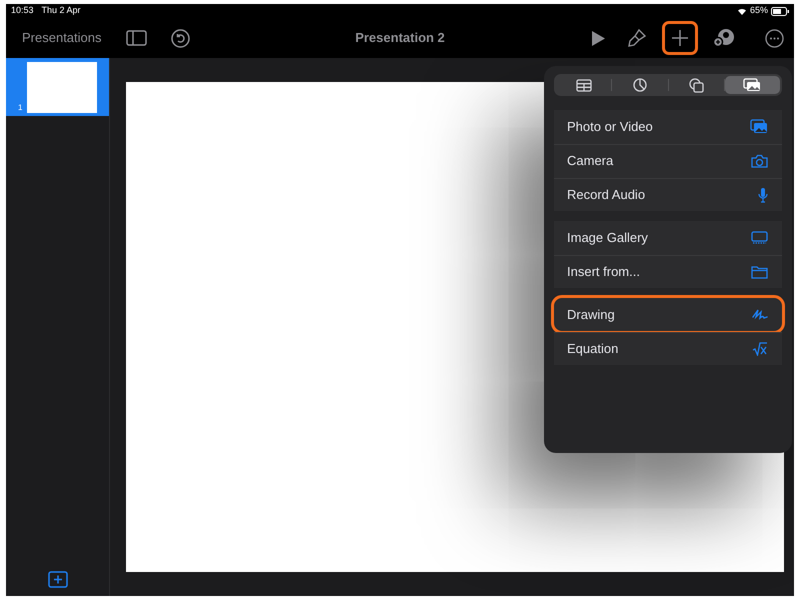 The width and height of the screenshot is (806, 606). What do you see at coordinates (724, 38) in the screenshot?
I see `collaborate-icon` at bounding box center [724, 38].